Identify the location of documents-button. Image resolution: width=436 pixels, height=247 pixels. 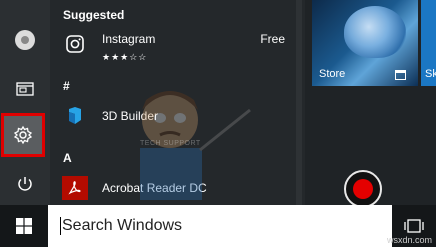
(25, 88).